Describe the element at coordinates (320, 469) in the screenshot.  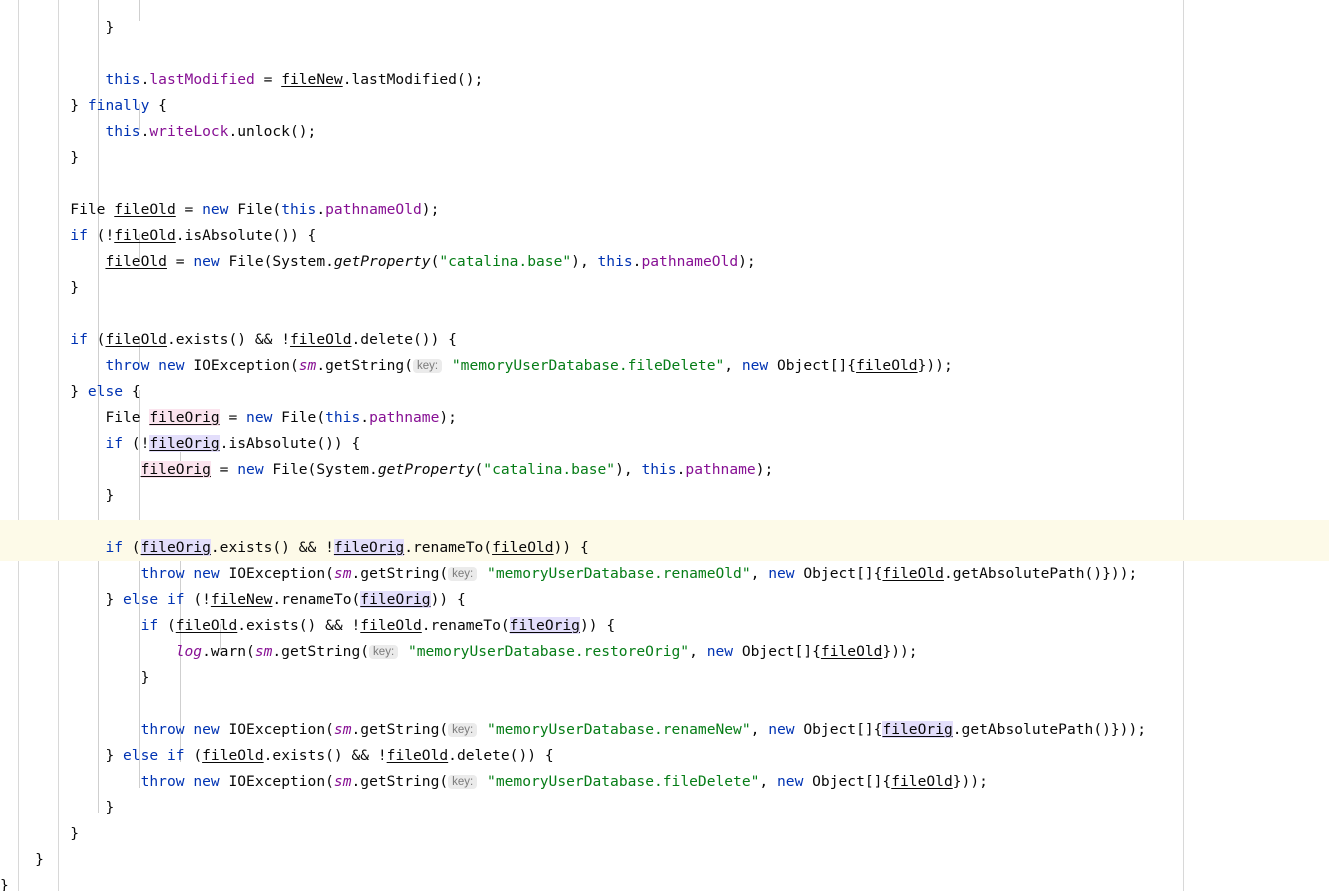
I see `plain-token: File(System.` at that location.